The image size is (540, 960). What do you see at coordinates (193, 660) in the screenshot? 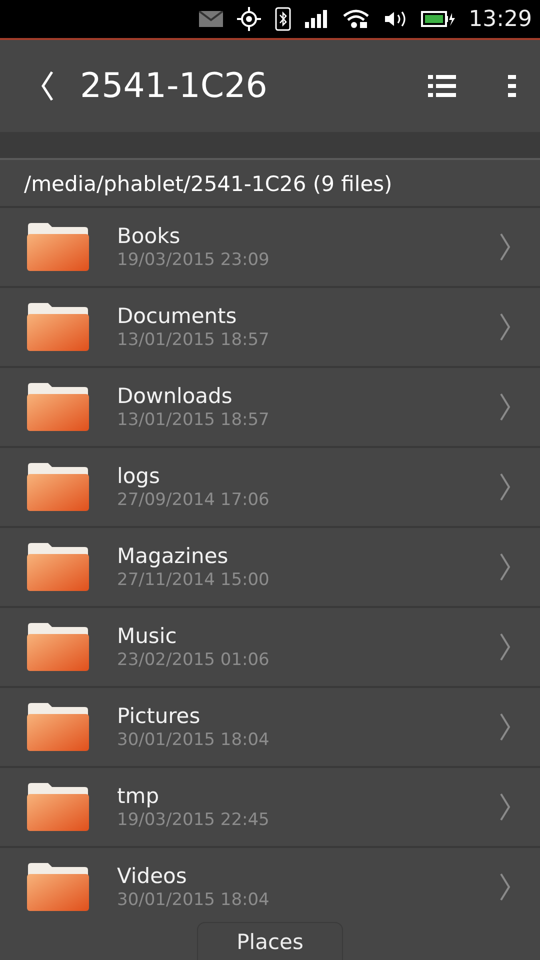
I see `modified-date: 23/02/2015 01:06` at bounding box center [193, 660].